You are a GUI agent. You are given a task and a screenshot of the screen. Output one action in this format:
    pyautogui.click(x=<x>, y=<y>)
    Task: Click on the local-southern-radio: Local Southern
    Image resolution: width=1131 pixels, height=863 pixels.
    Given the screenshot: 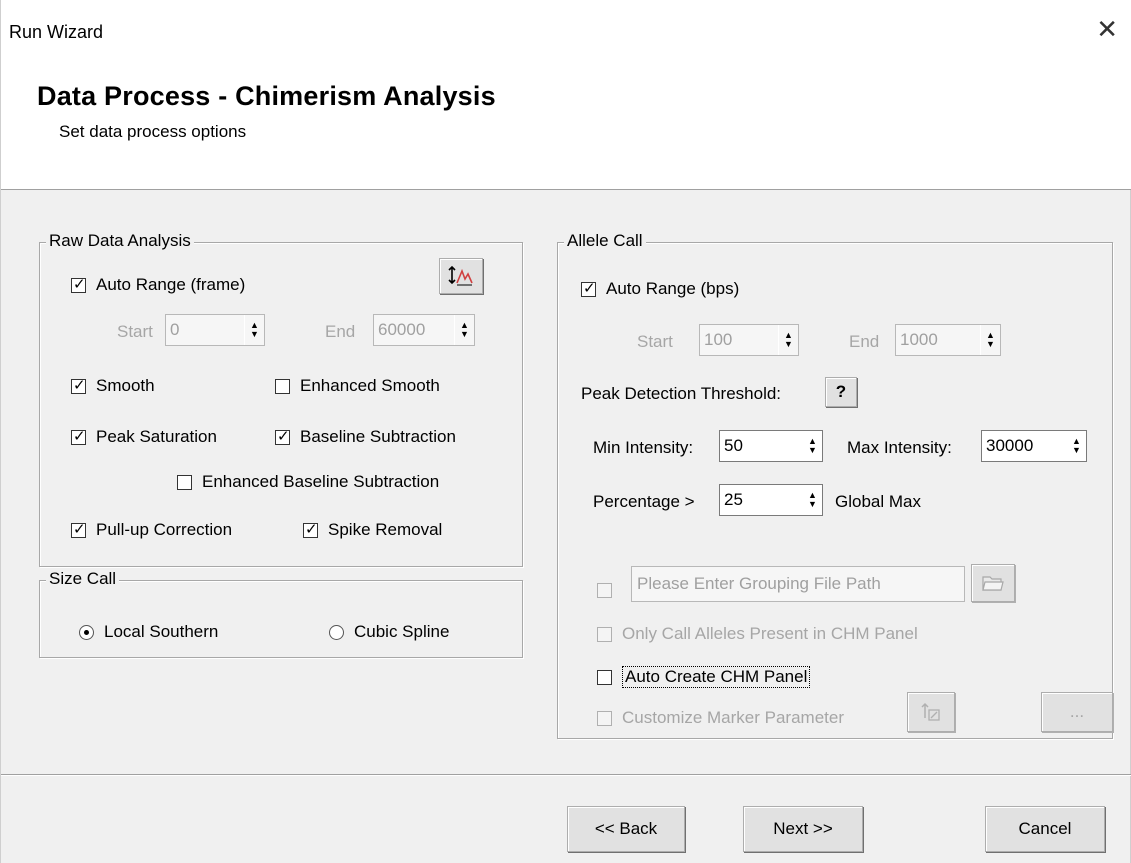 What is the action you would take?
    pyautogui.click(x=148, y=632)
    